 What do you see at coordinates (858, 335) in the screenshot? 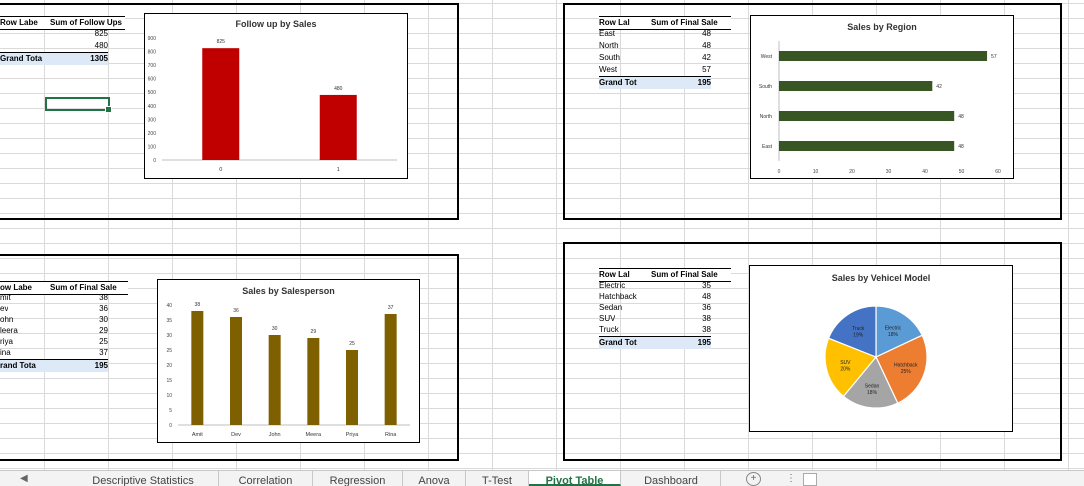
I see `slice-label-percent: 19%` at bounding box center [858, 335].